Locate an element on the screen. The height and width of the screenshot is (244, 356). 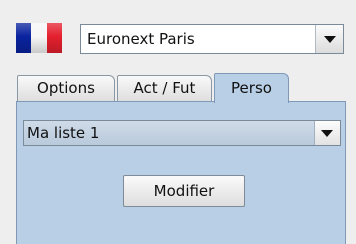
watchlist-dropdown: Ma liste 1 is located at coordinates (182, 133).